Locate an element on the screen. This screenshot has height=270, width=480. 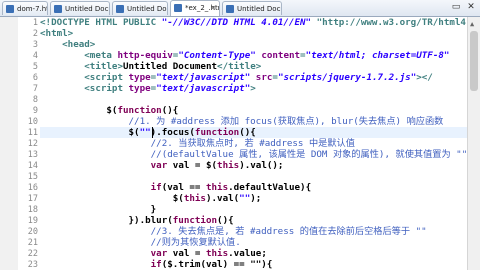
code-token: ).val( is located at coordinates (222, 198).